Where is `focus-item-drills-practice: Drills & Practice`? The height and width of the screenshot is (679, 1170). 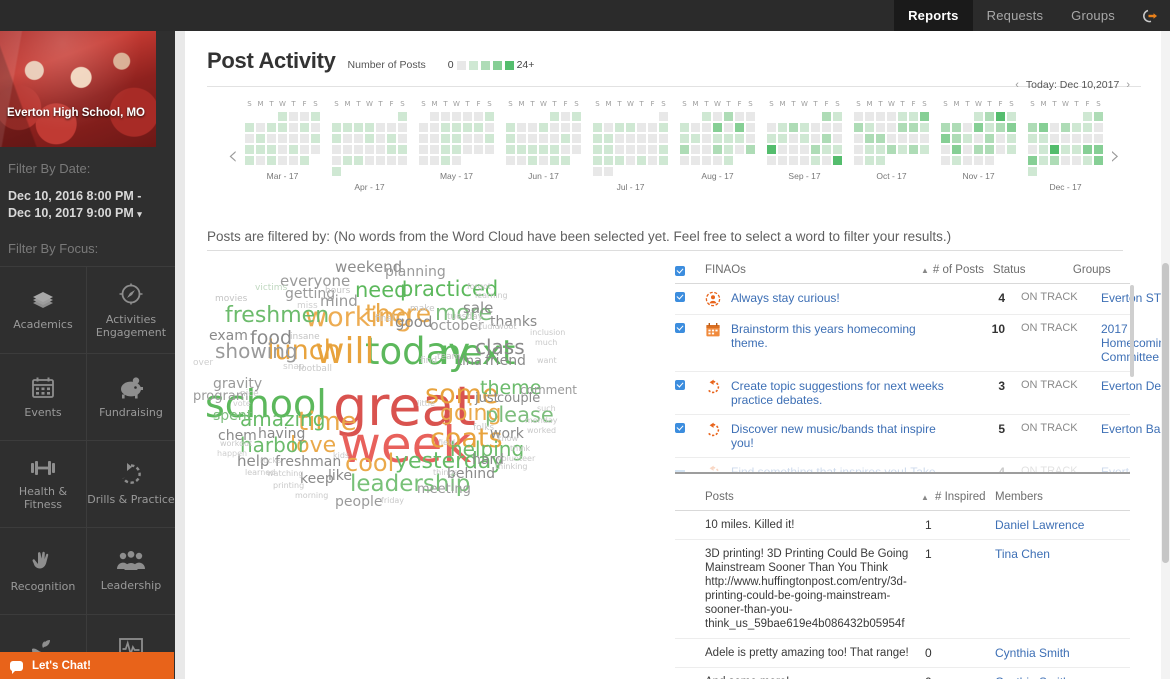 focus-item-drills-practice: Drills & Practice is located at coordinates (131, 483).